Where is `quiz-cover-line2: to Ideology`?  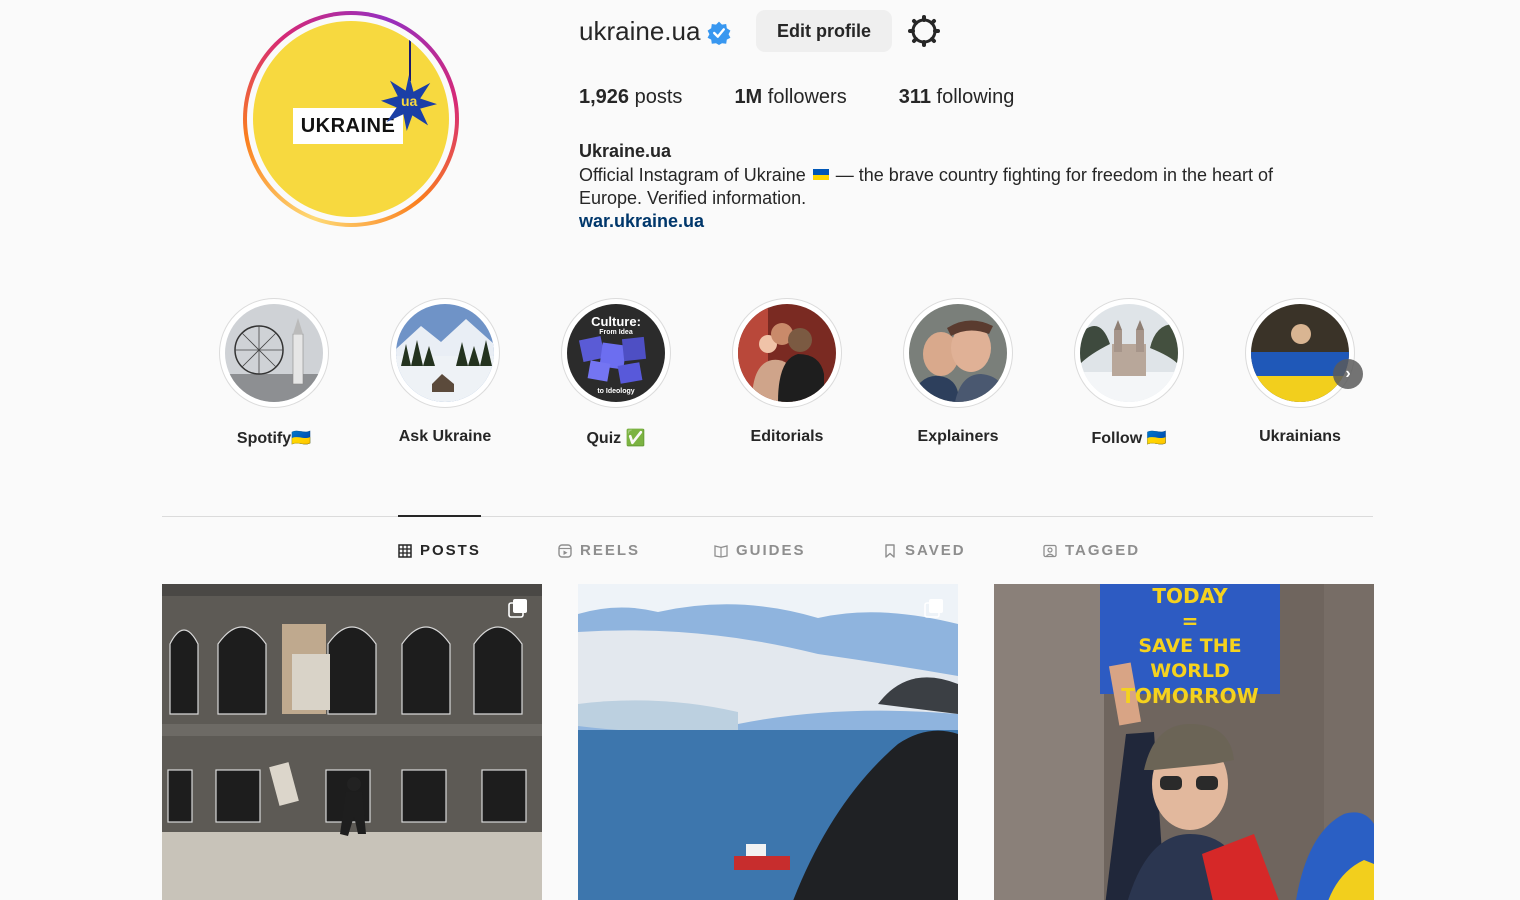 quiz-cover-line2: to Ideology is located at coordinates (616, 391).